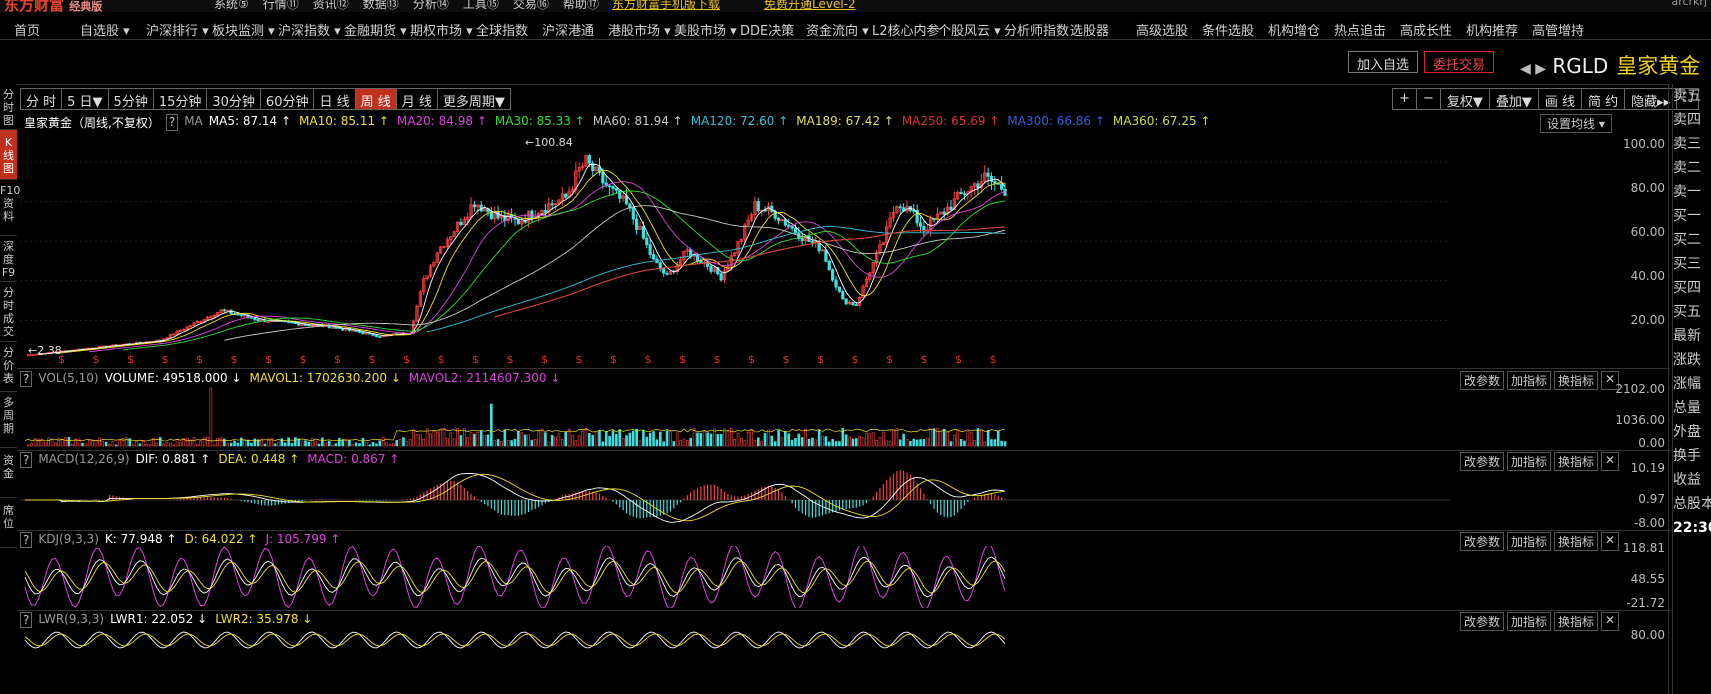 The width and height of the screenshot is (1711, 694). Describe the element at coordinates (1576, 123) in the screenshot. I see `ma-settings-dropdown: 设置均线 ▾` at that location.